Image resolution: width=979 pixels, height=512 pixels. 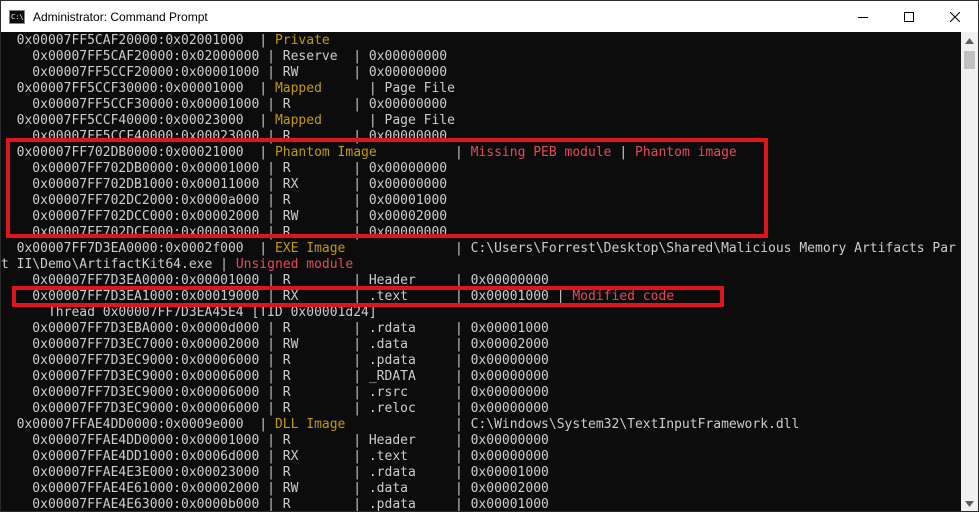 I want to click on maximize-button, so click(x=909, y=16).